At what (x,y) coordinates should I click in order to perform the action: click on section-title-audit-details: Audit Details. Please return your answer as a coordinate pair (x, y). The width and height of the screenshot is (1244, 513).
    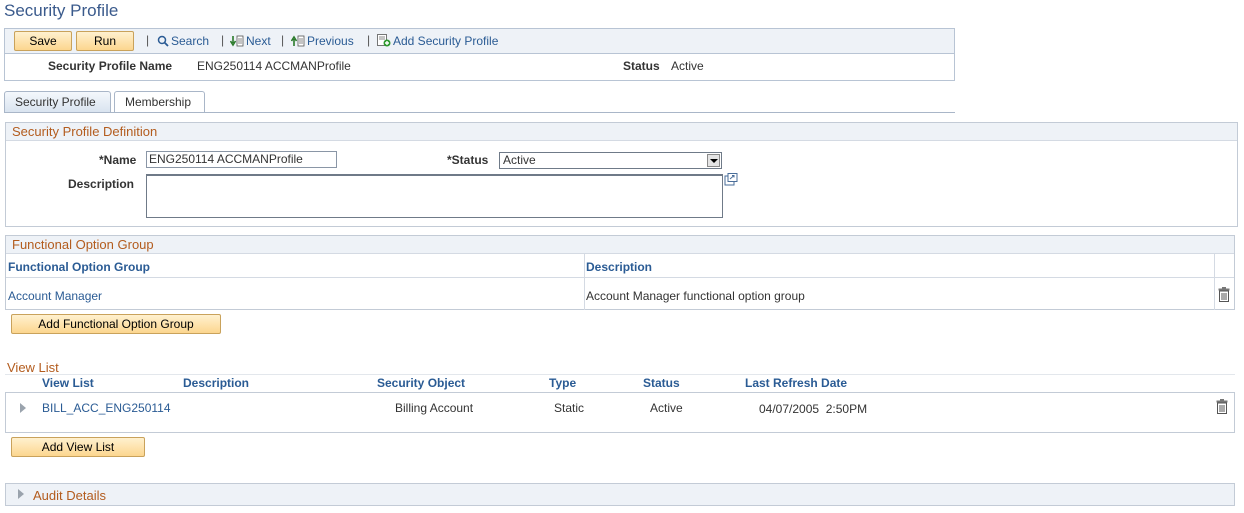
    Looking at the image, I should click on (69, 495).